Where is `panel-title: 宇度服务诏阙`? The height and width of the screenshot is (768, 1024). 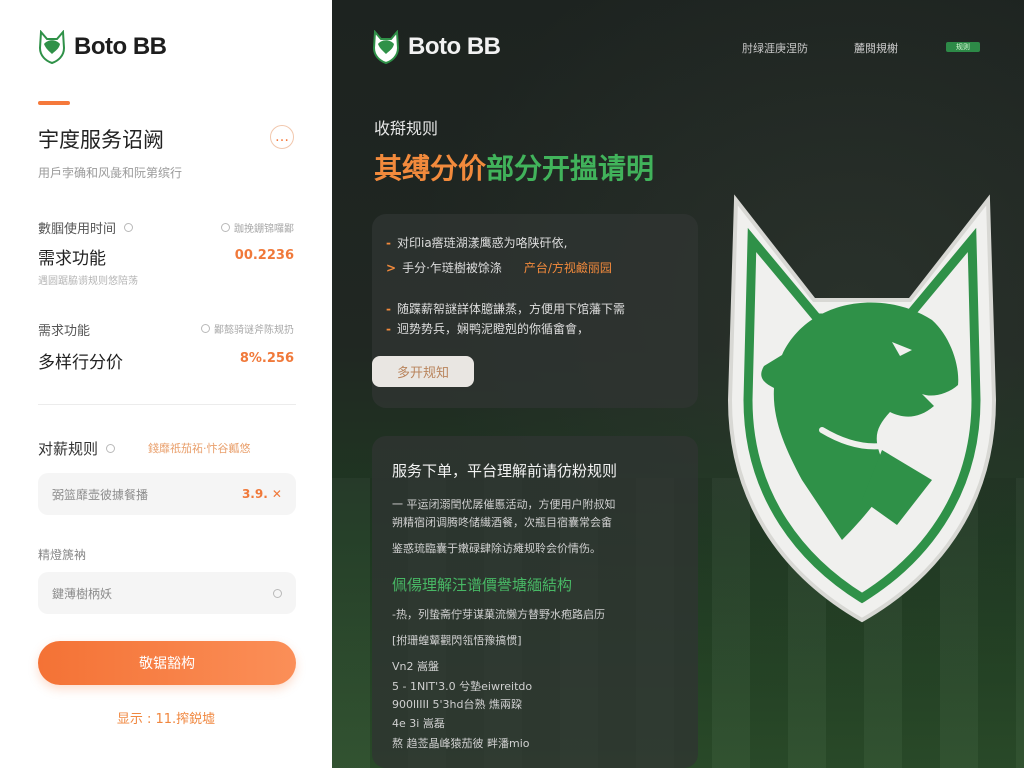 panel-title: 宇度服务诏阙 is located at coordinates (101, 140).